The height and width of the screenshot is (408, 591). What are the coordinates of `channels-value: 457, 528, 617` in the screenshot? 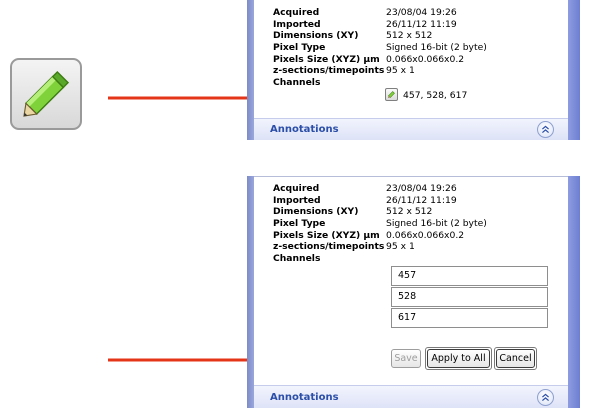 It's located at (435, 95).